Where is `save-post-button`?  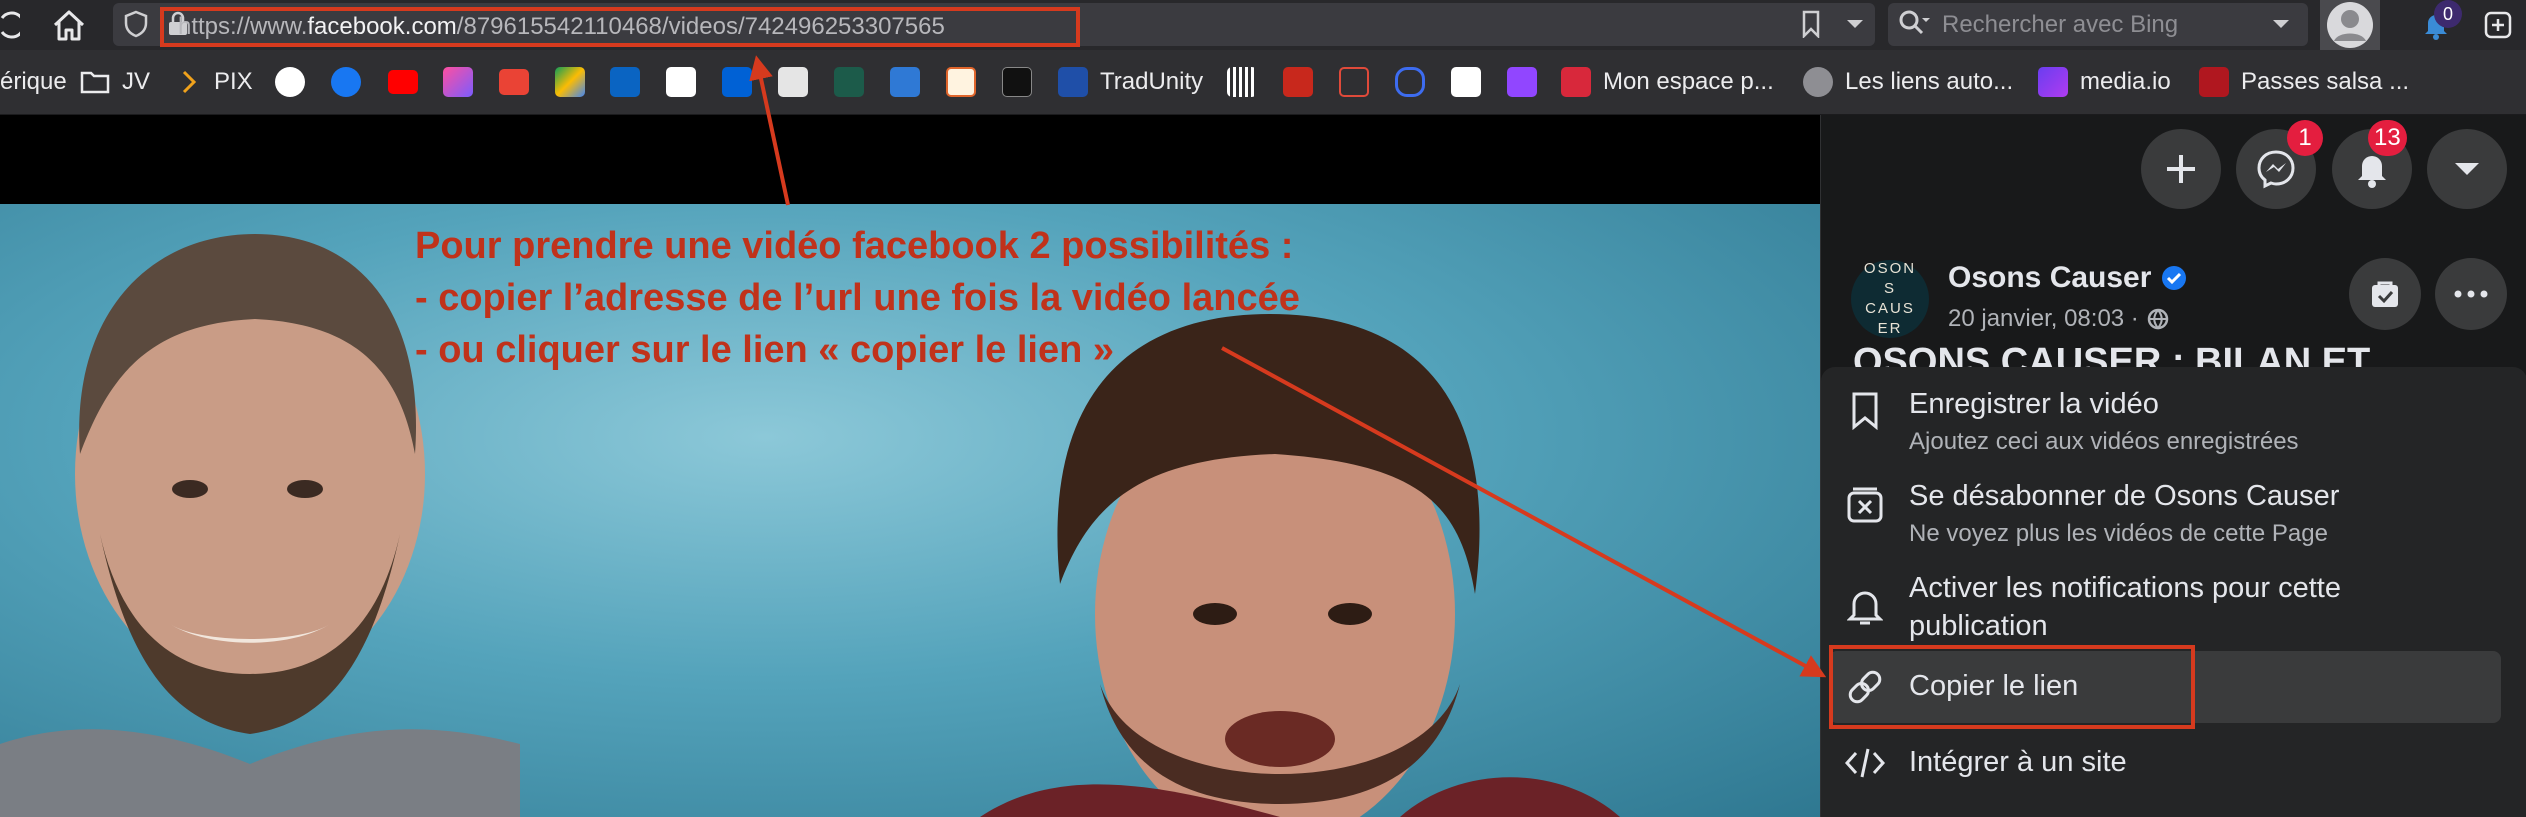
save-post-button is located at coordinates (2385, 294).